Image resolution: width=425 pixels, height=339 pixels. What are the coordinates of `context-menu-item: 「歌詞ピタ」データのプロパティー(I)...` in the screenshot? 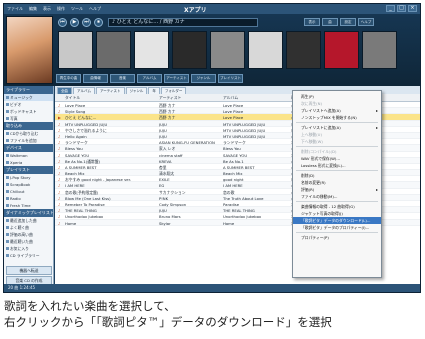 It's located at (337, 227).